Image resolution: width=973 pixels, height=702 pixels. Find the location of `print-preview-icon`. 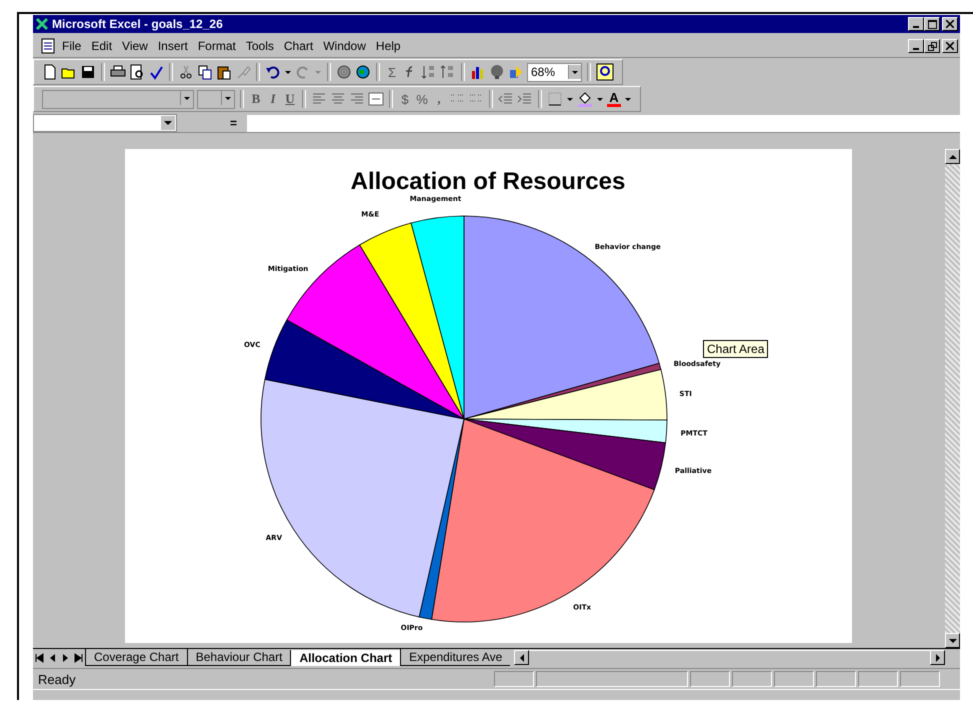

print-preview-icon is located at coordinates (137, 72).